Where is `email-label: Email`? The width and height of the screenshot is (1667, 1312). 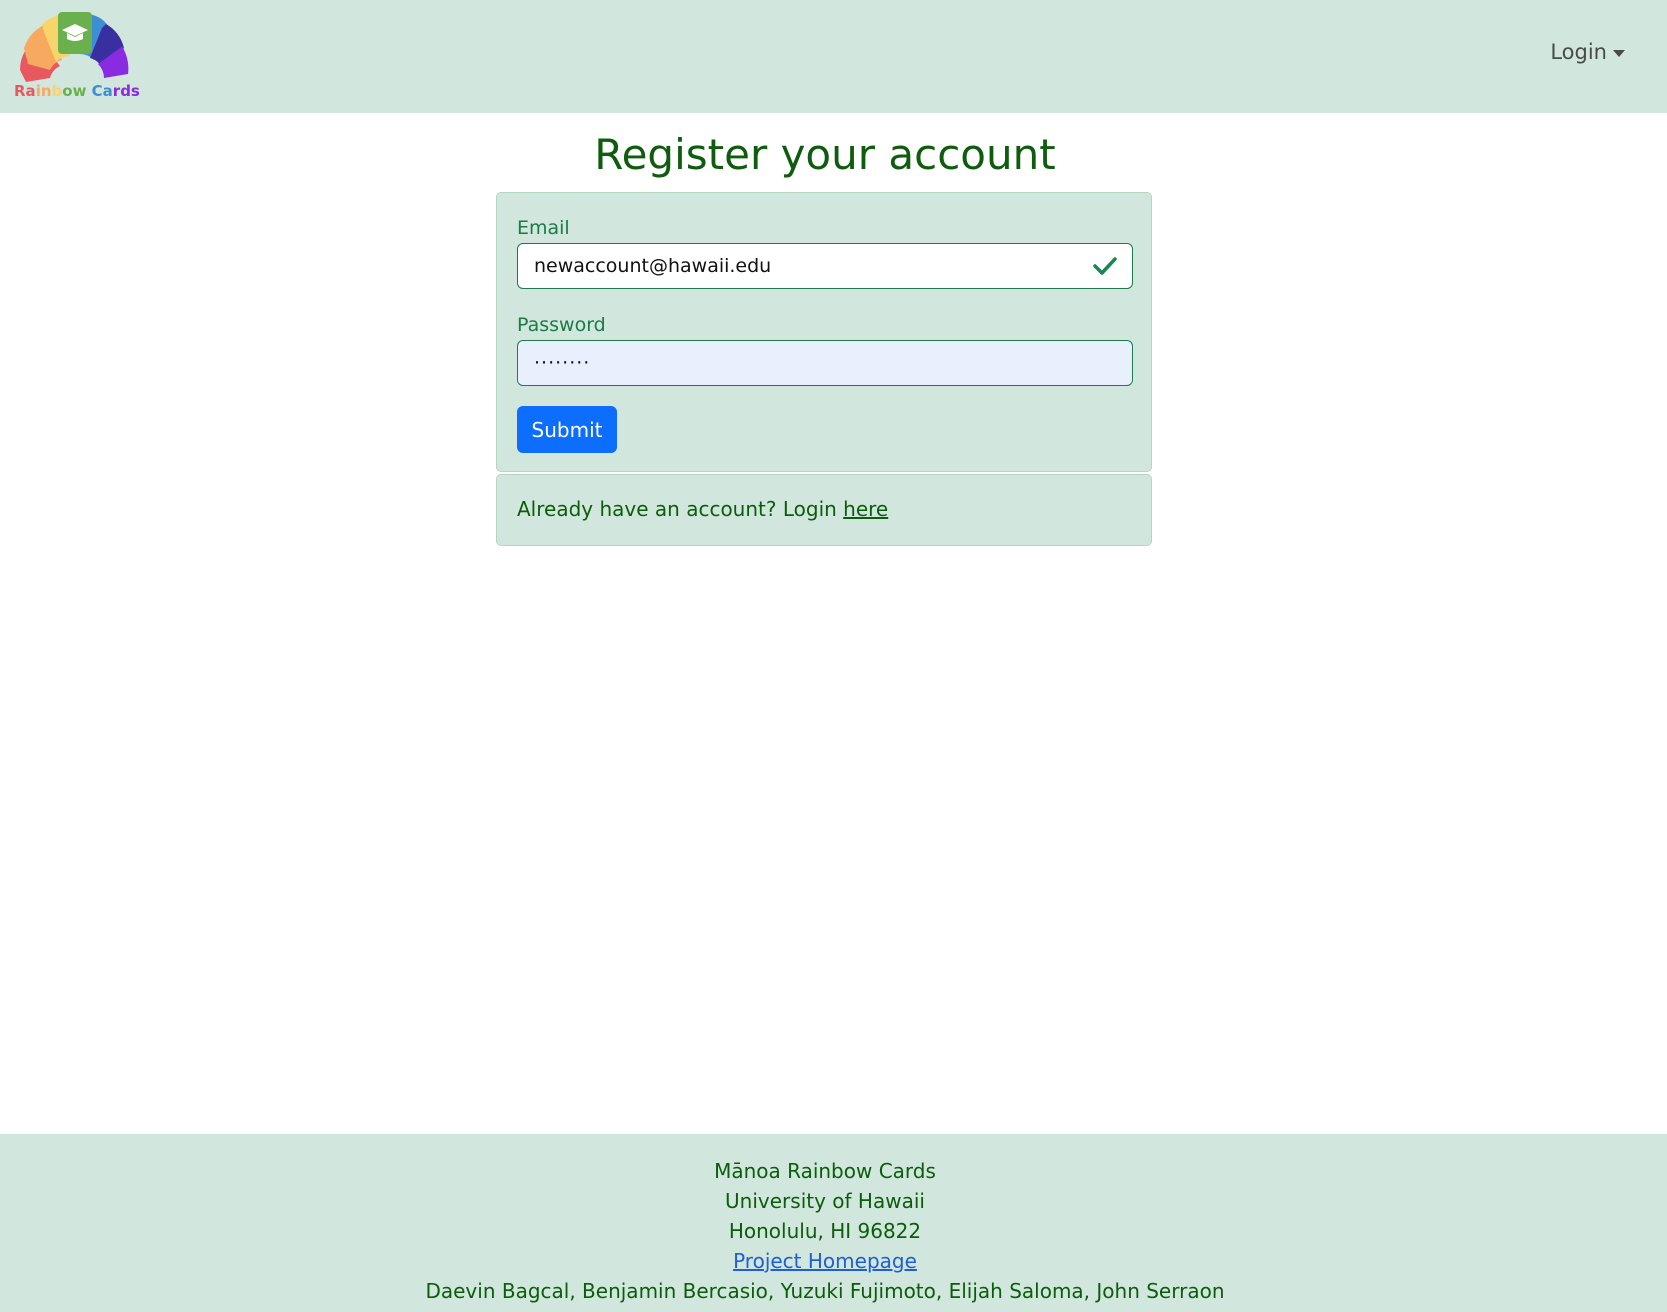 email-label: Email is located at coordinates (543, 228).